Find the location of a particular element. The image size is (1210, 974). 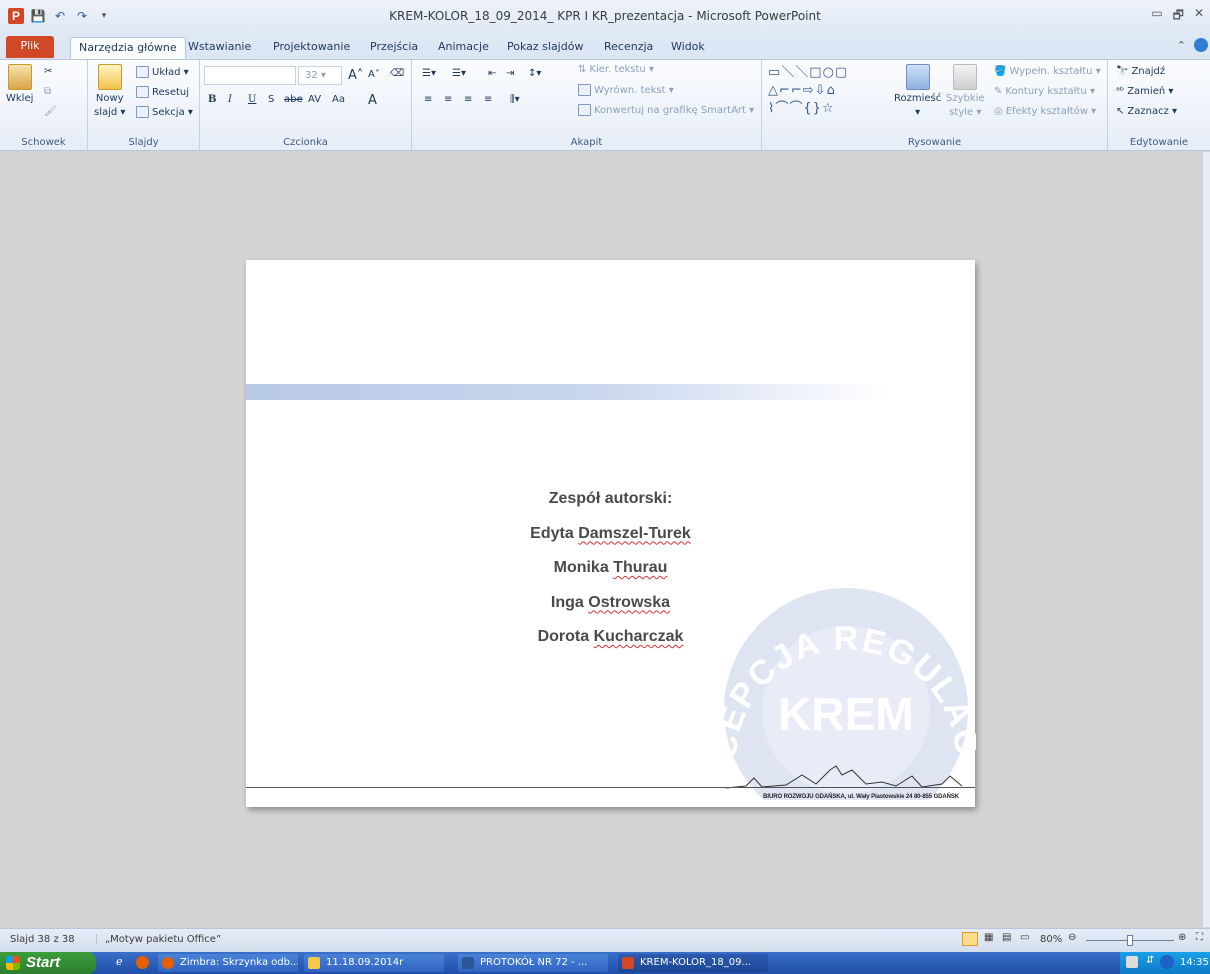

layout-button: Układ ▾ is located at coordinates (162, 72).